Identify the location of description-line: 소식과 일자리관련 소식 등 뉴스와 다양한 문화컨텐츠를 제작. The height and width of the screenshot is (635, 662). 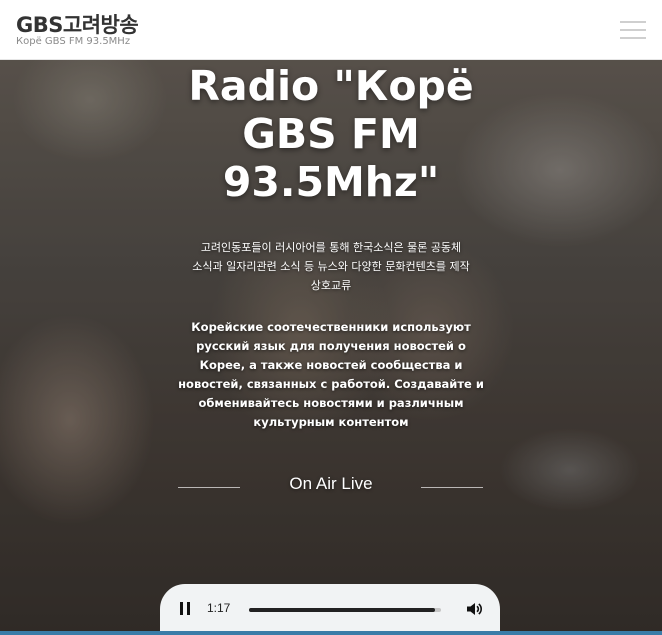
(331, 266).